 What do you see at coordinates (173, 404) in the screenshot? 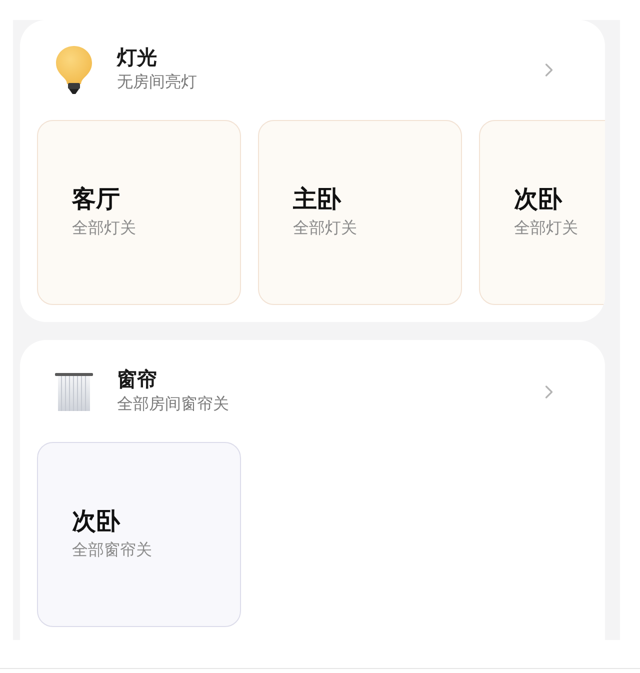
I see `section-subtitle: 全部房间窗帘关` at bounding box center [173, 404].